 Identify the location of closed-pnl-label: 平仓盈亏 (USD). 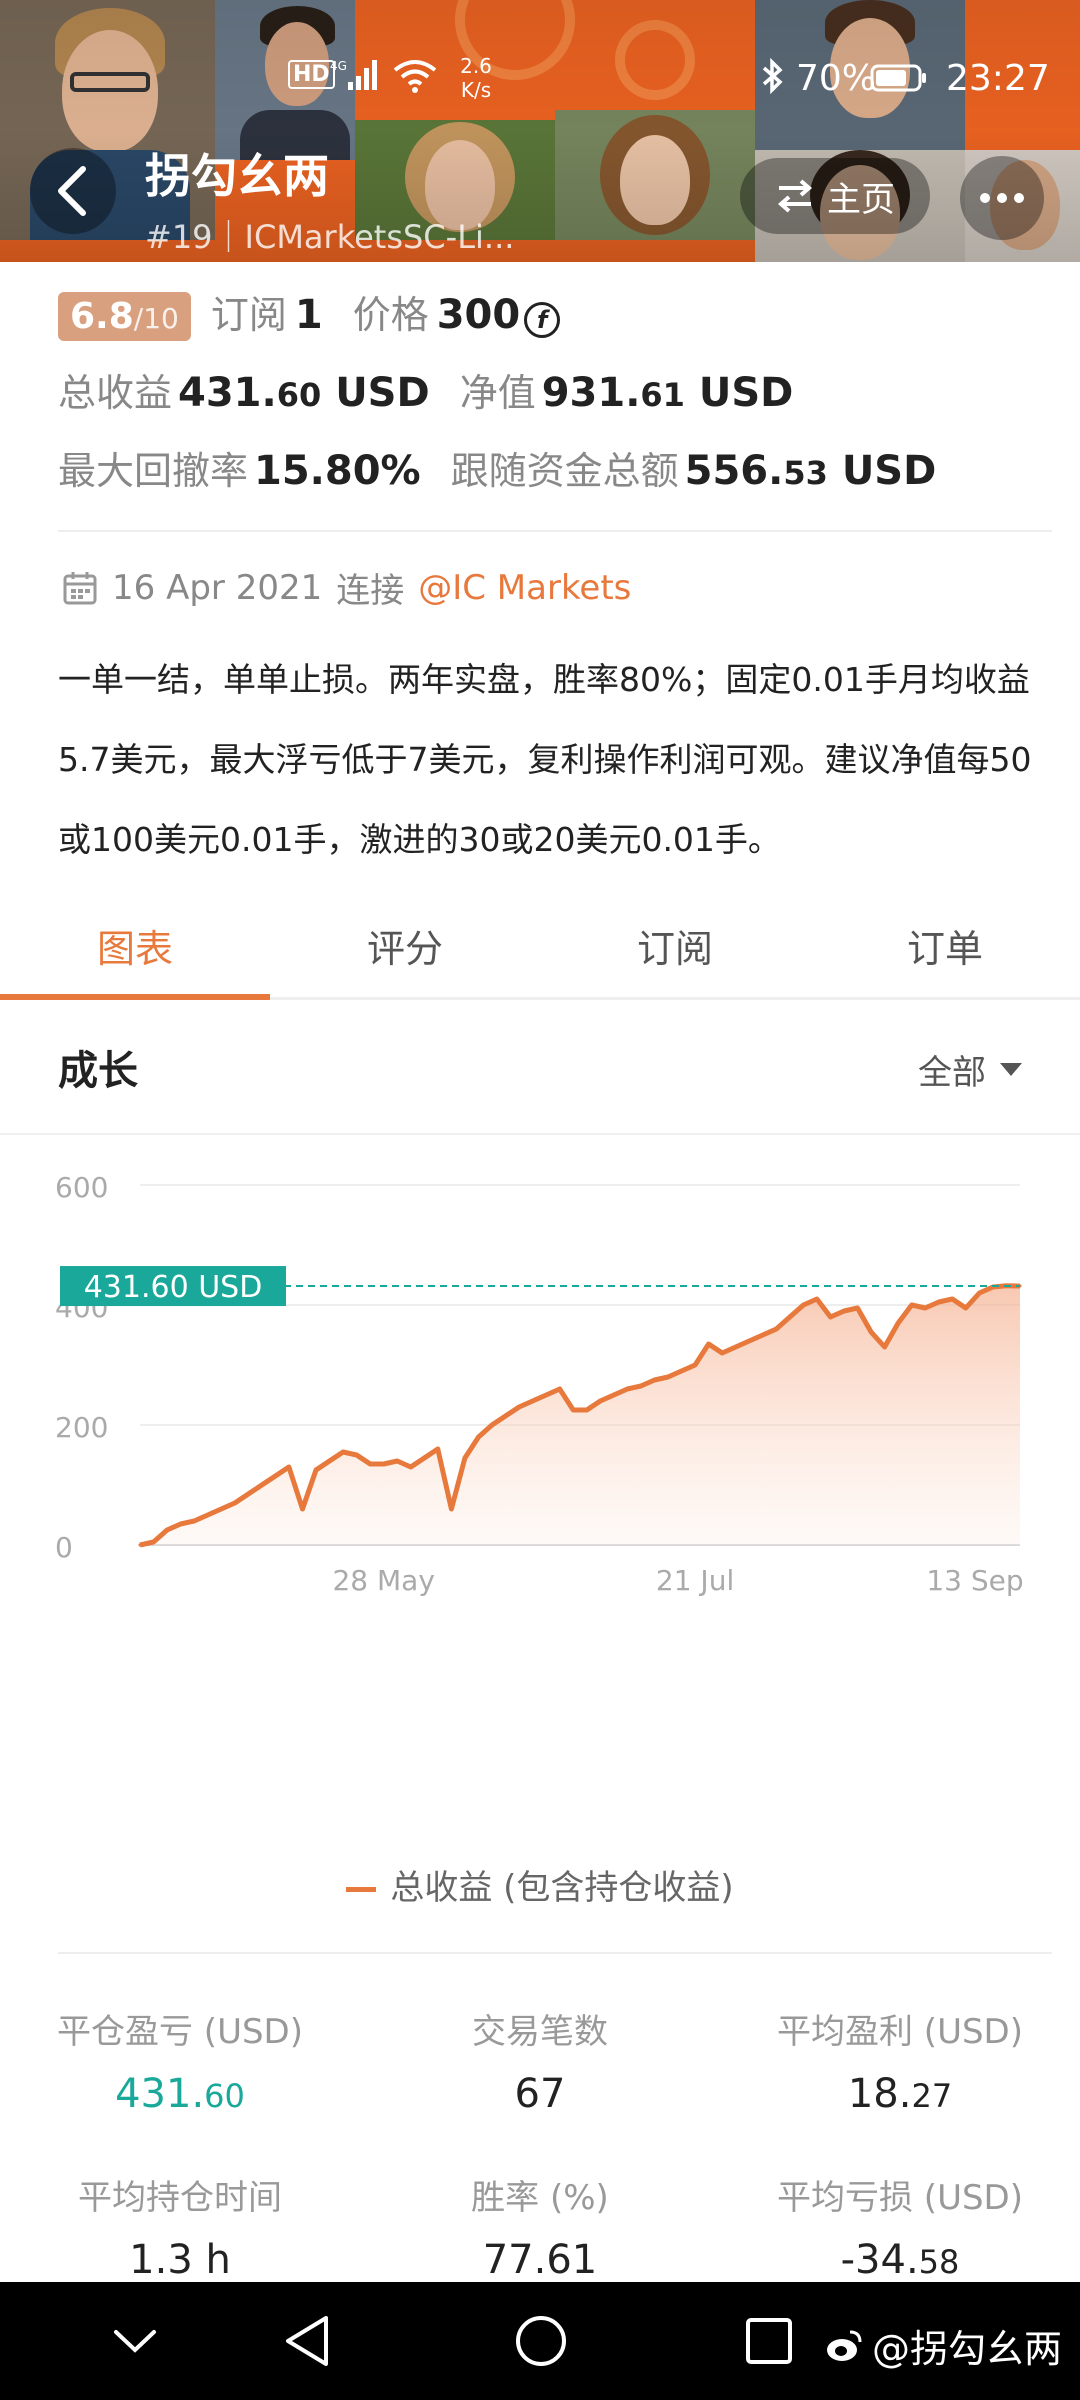
(180, 2032).